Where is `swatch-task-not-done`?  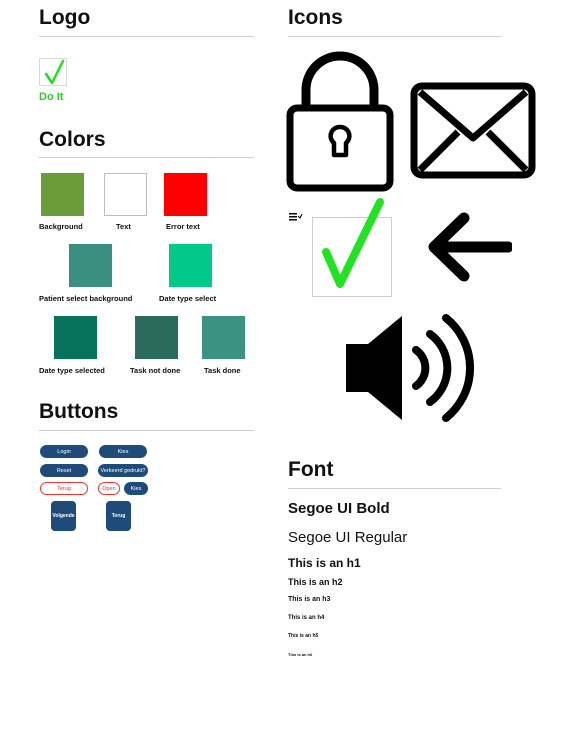 swatch-task-not-done is located at coordinates (156, 337).